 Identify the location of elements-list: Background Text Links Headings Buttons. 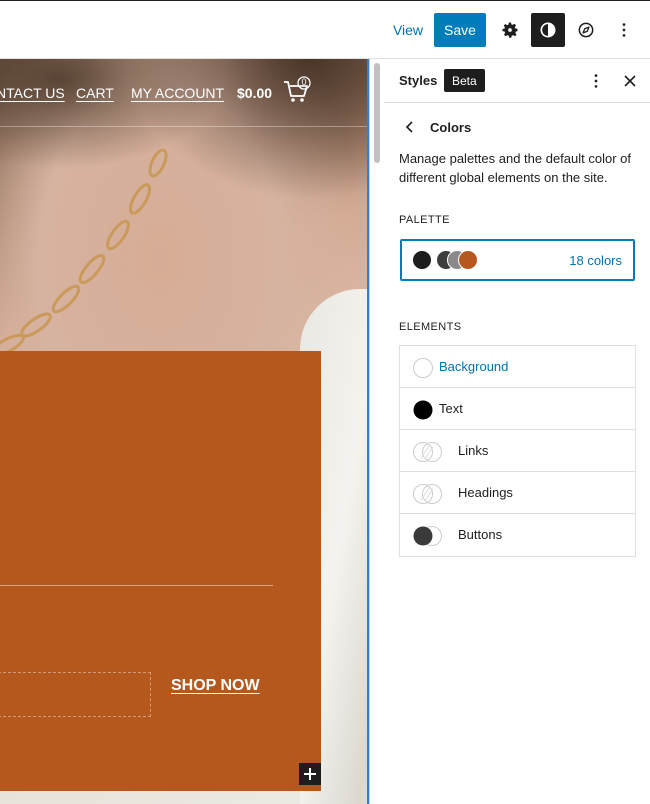
(517, 451).